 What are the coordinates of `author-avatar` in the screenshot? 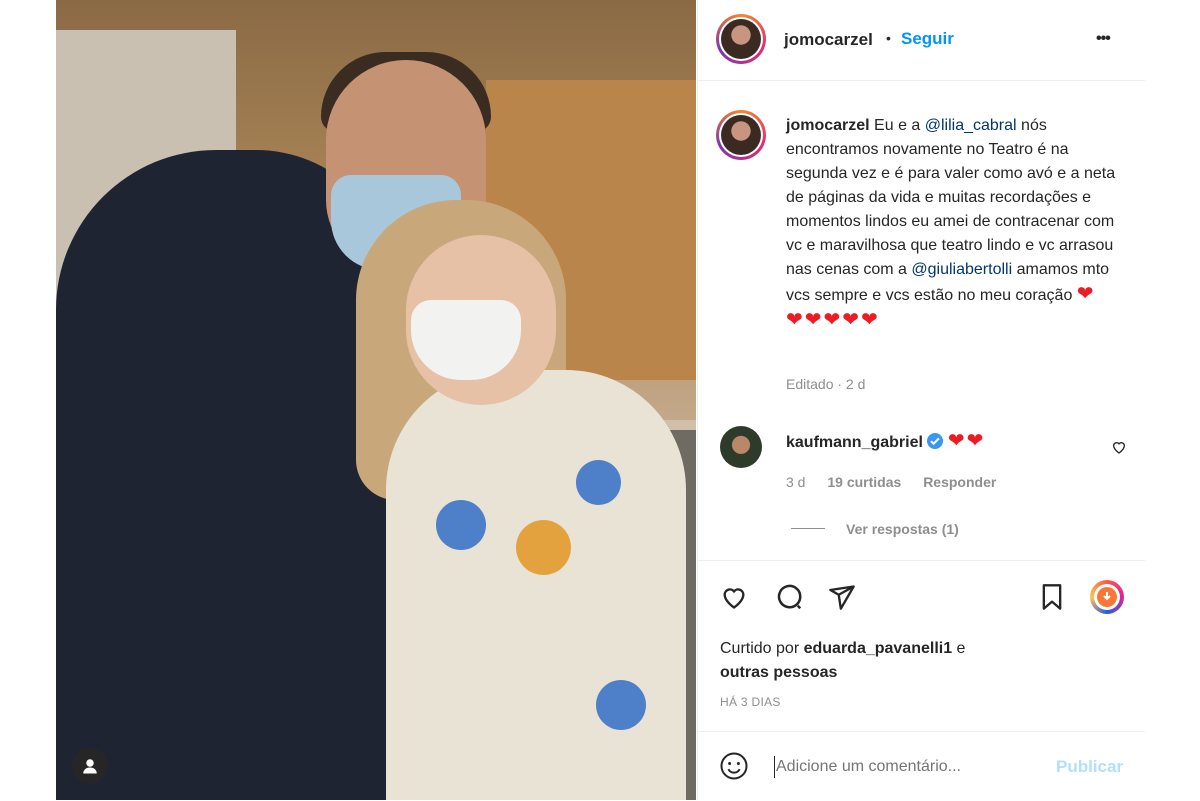 It's located at (741, 39).